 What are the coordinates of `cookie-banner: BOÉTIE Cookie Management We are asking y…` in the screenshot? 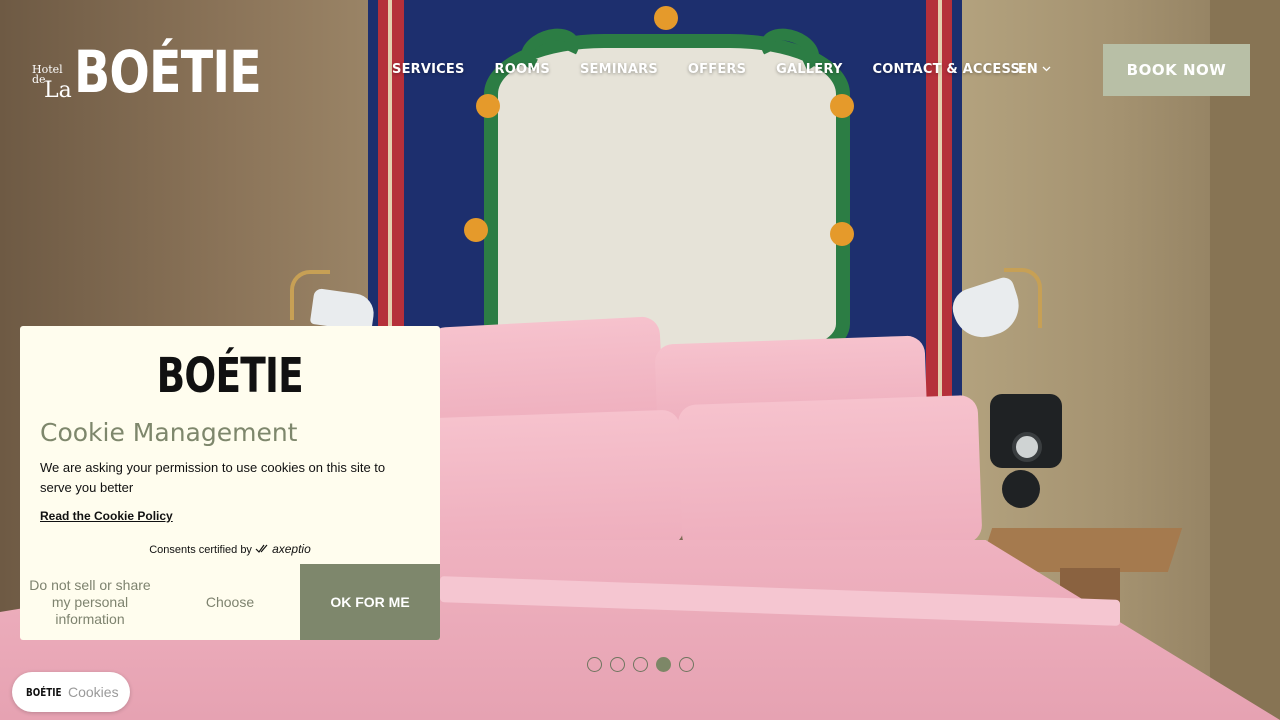 It's located at (230, 483).